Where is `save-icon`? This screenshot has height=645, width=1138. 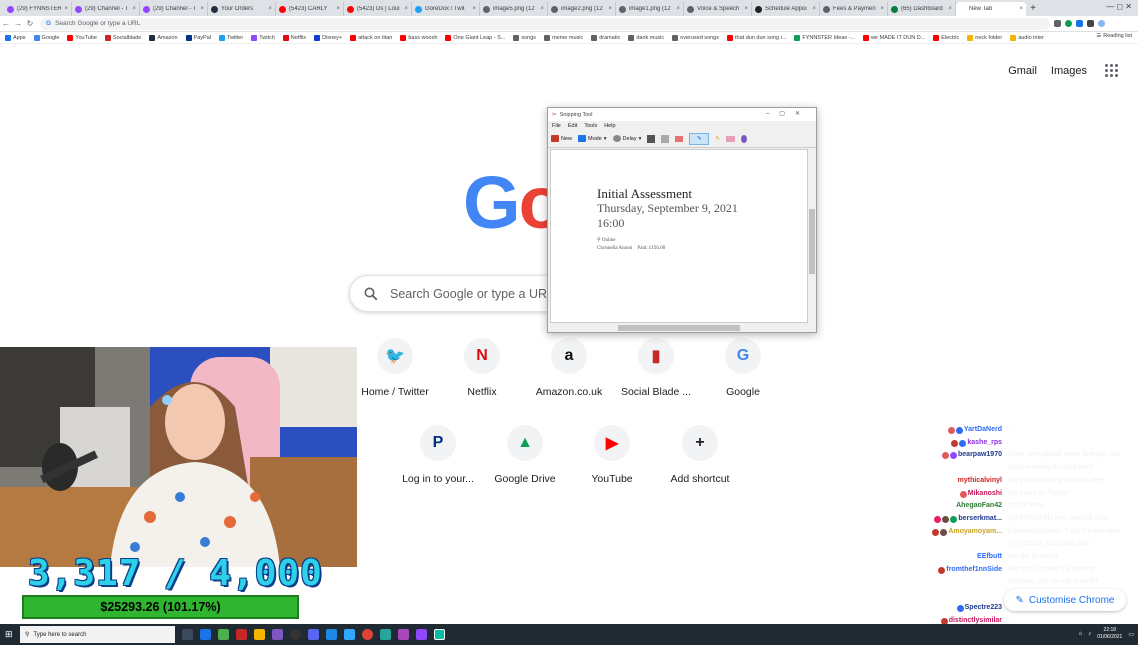
save-icon is located at coordinates (651, 138).